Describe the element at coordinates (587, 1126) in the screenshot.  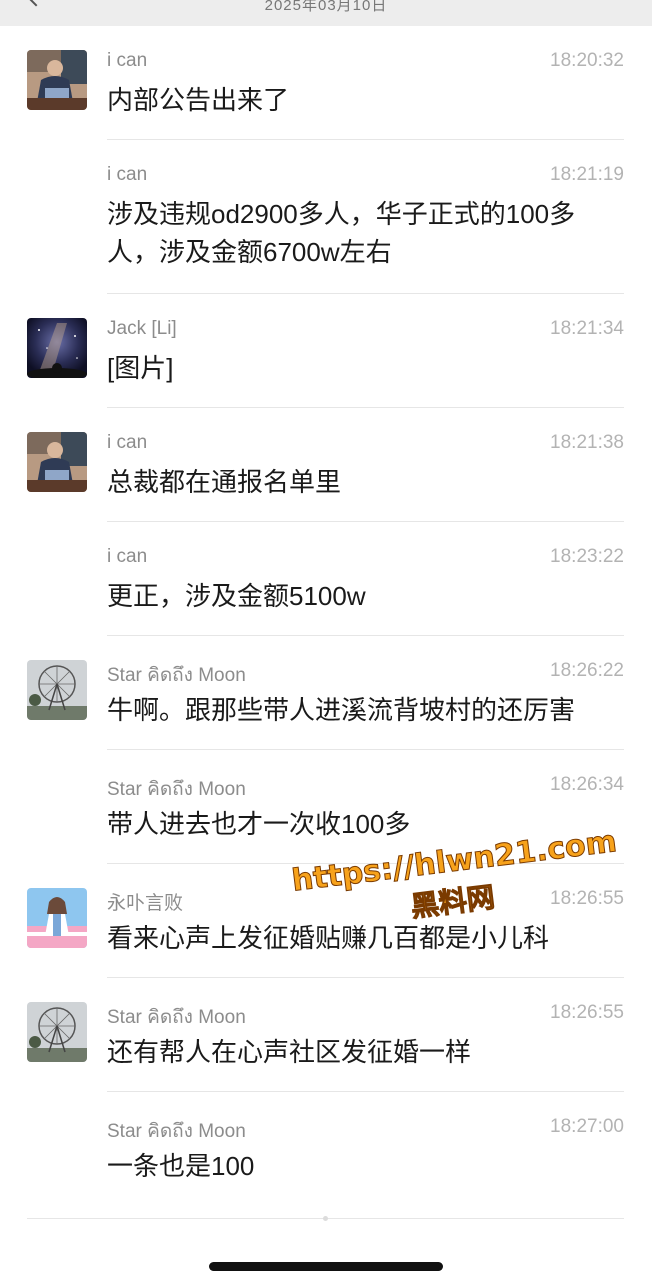
I see `message-time: 18:27:00` at that location.